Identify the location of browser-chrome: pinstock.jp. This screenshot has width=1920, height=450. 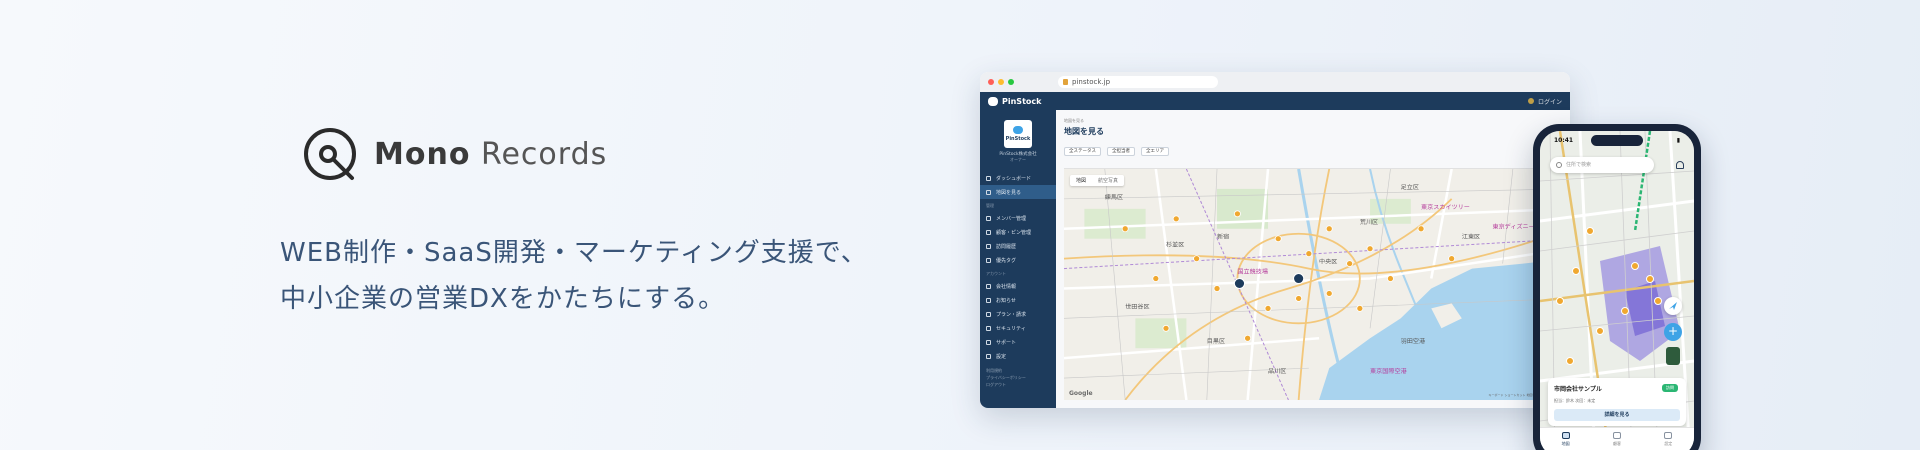
(1275, 82).